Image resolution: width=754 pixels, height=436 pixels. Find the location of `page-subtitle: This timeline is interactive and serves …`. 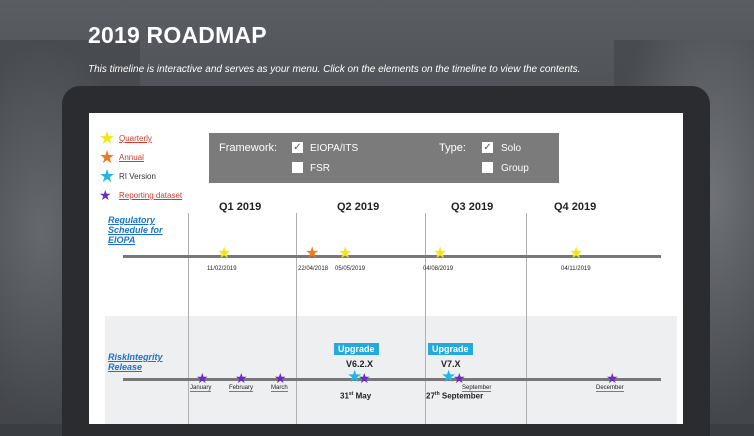

page-subtitle: This timeline is interactive and serves … is located at coordinates (334, 69).